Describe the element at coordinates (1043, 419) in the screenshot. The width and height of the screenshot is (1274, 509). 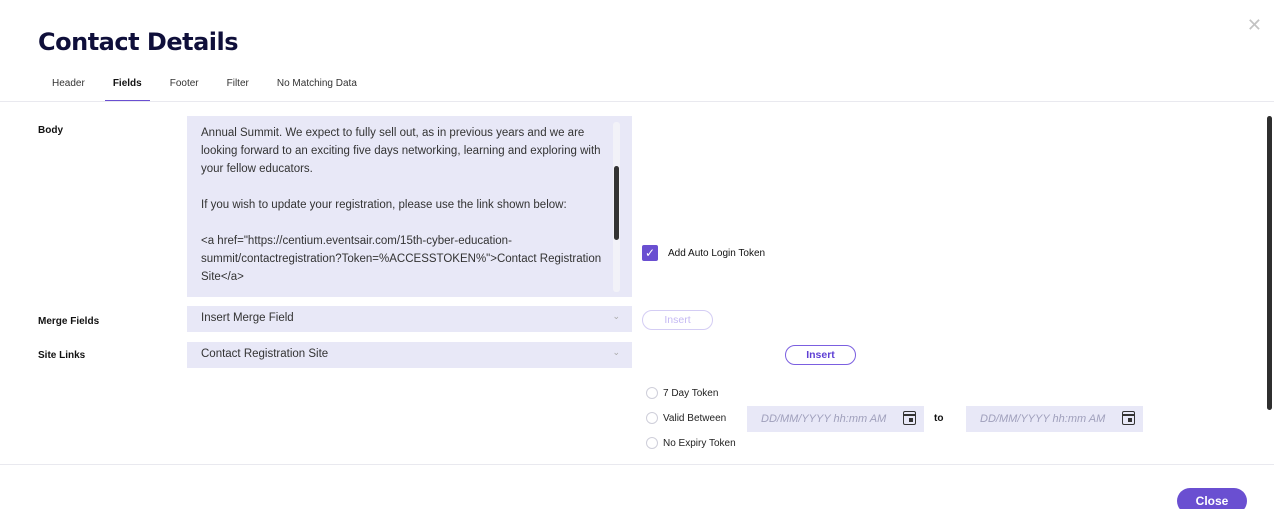
I see `date-to-placeholder: DD/MM/YYYY hh:mm AM` at that location.